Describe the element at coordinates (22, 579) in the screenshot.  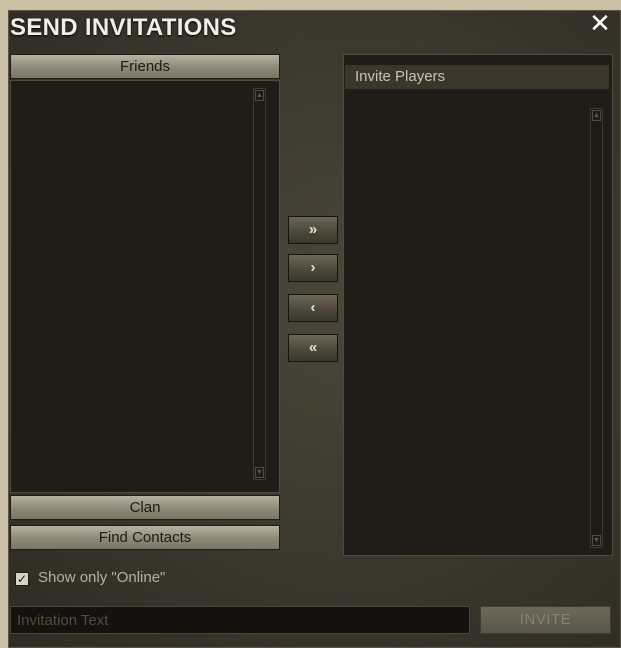
I see `show-online-checkbox: ✓` at that location.